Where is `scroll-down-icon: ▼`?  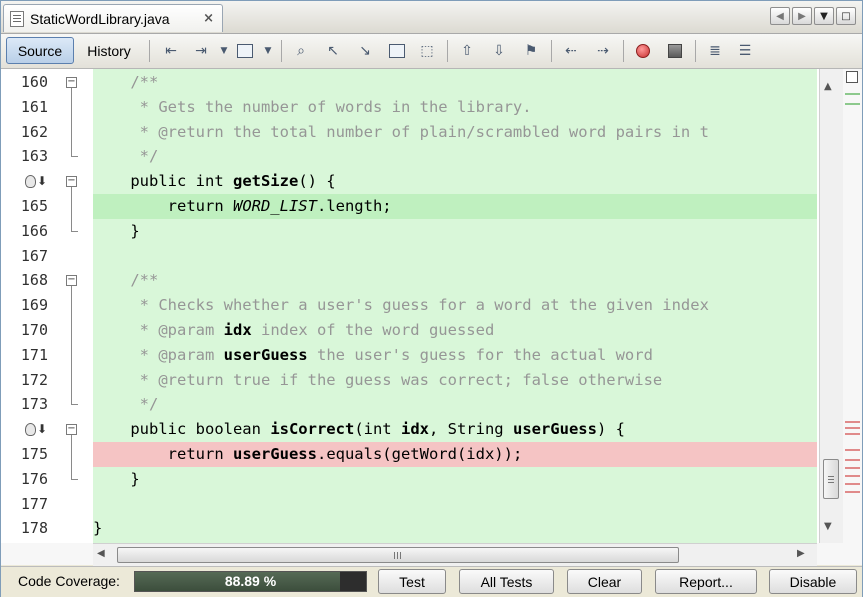 scroll-down-icon: ▼ is located at coordinates (828, 526).